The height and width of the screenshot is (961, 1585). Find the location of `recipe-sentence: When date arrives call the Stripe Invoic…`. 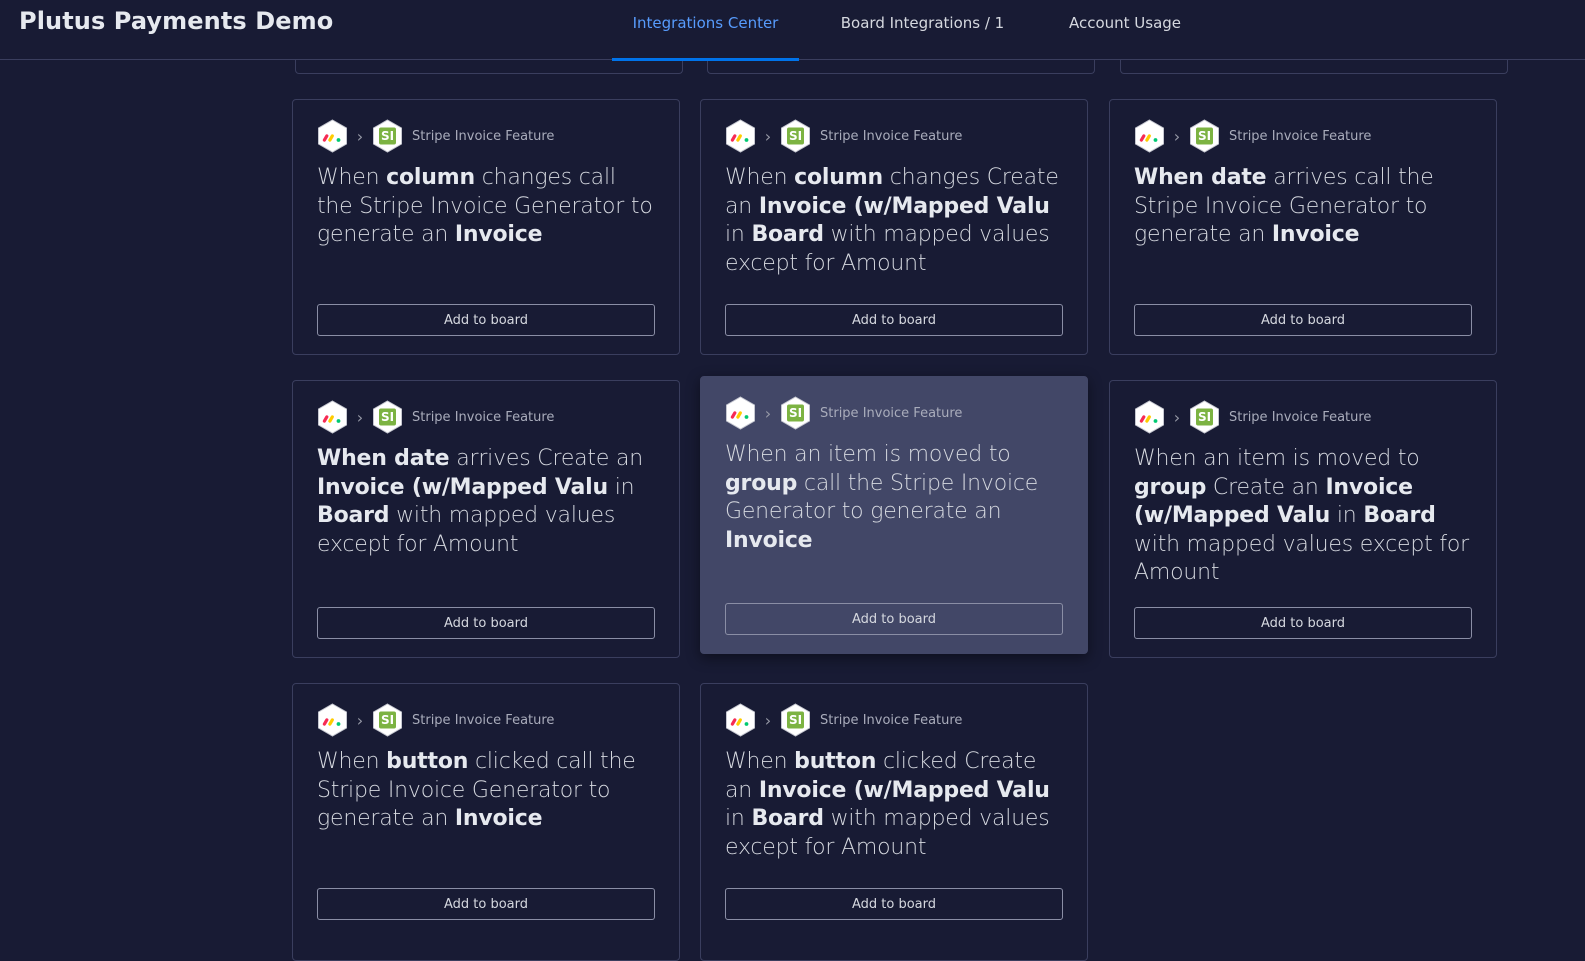

recipe-sentence: When date arrives call the Stripe Invoic… is located at coordinates (1303, 207).